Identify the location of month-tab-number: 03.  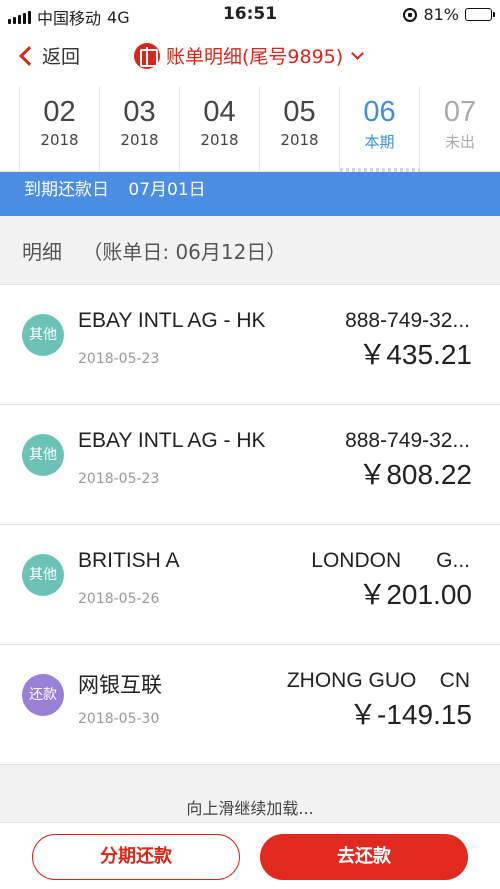
(139, 112).